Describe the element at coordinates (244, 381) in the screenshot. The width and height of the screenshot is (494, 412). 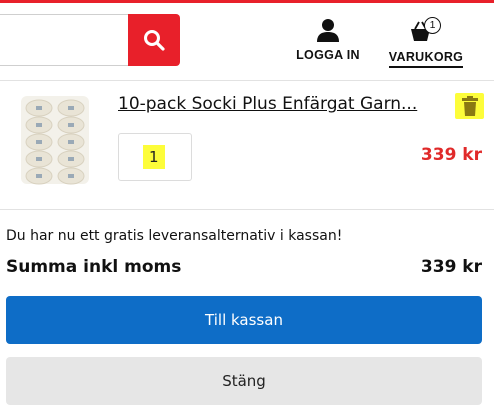
I see `close-button: Stäng` at that location.